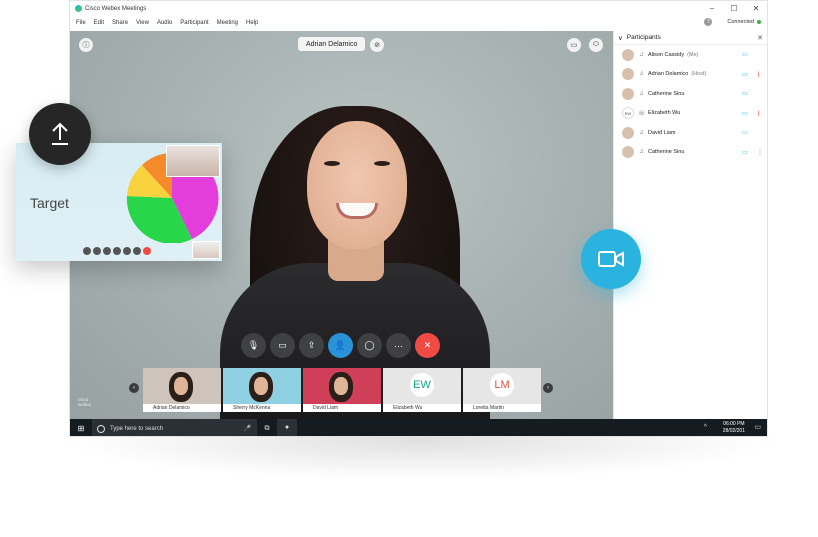 The height and width of the screenshot is (537, 818). I want to click on menu-help: Help, so click(252, 23).